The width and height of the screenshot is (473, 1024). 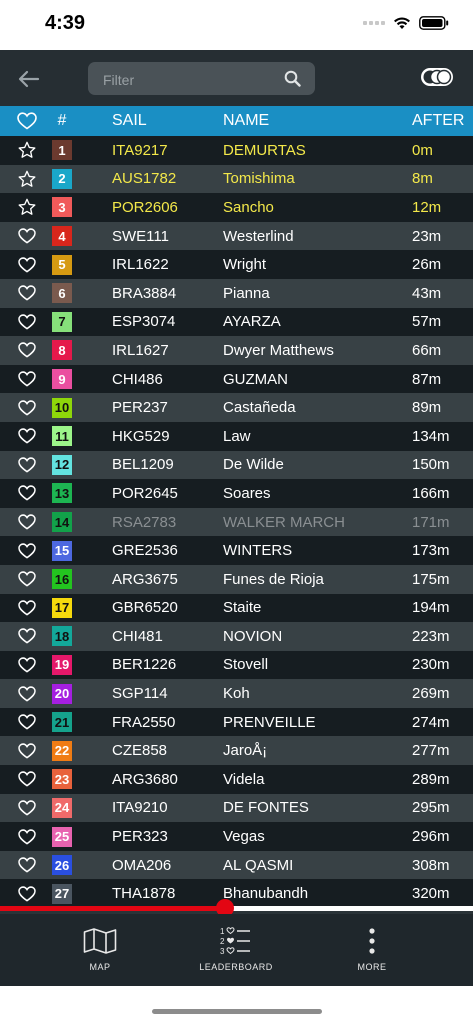 I want to click on table-row: 26 OMA206 AL QASMI 308m, so click(x=236, y=865).